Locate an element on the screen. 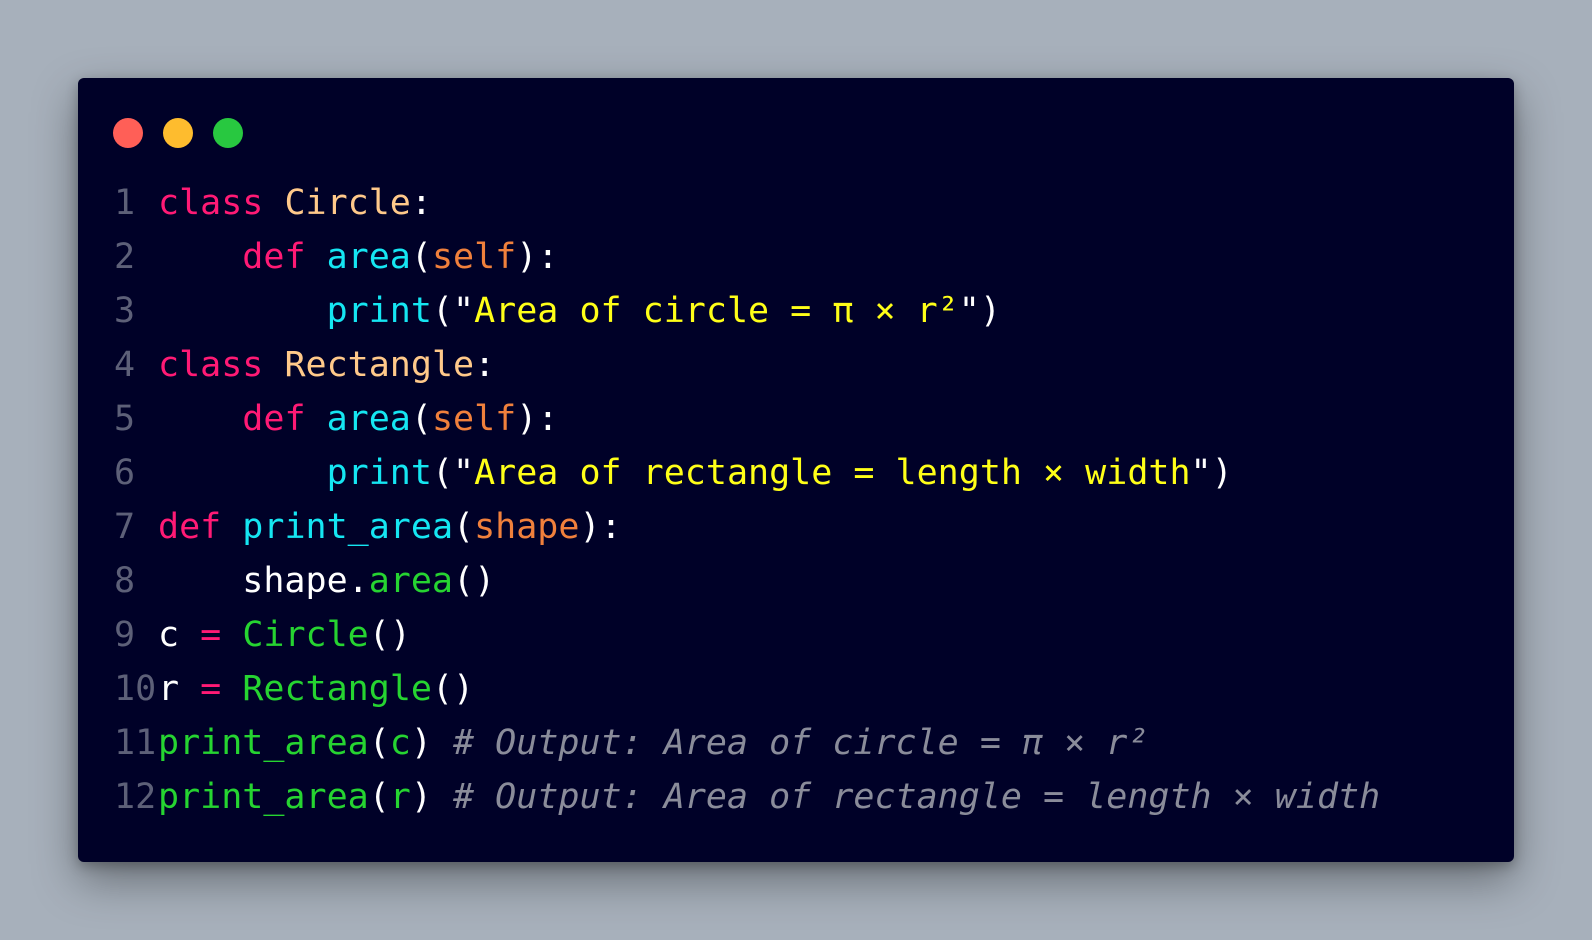 The width and height of the screenshot is (1592, 940). line-number: 6 is located at coordinates (125, 473).